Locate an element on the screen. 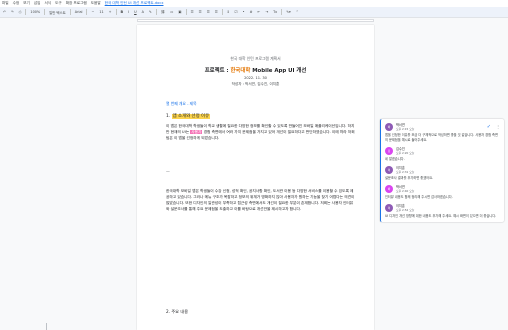 Image resolution: width=508 pixels, height=330 pixels. style-select: 일반 텍스트 is located at coordinates (57, 12).